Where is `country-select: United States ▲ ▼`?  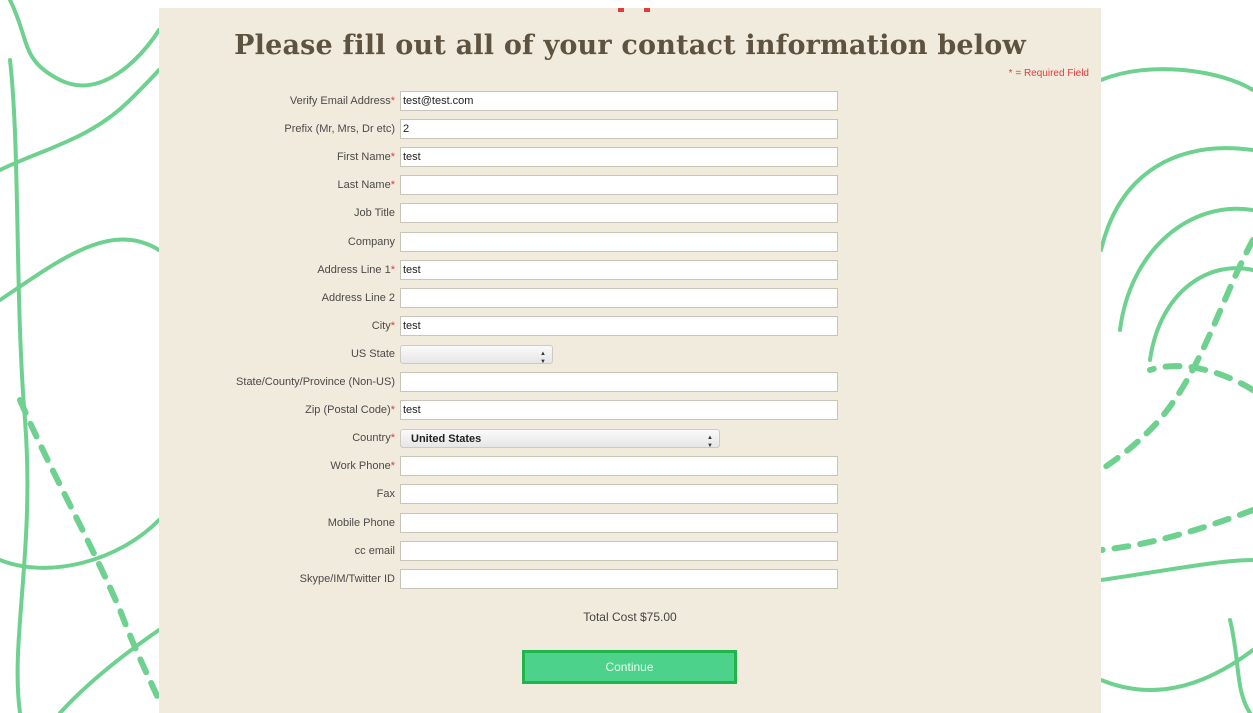 country-select: United States ▲ ▼ is located at coordinates (560, 439).